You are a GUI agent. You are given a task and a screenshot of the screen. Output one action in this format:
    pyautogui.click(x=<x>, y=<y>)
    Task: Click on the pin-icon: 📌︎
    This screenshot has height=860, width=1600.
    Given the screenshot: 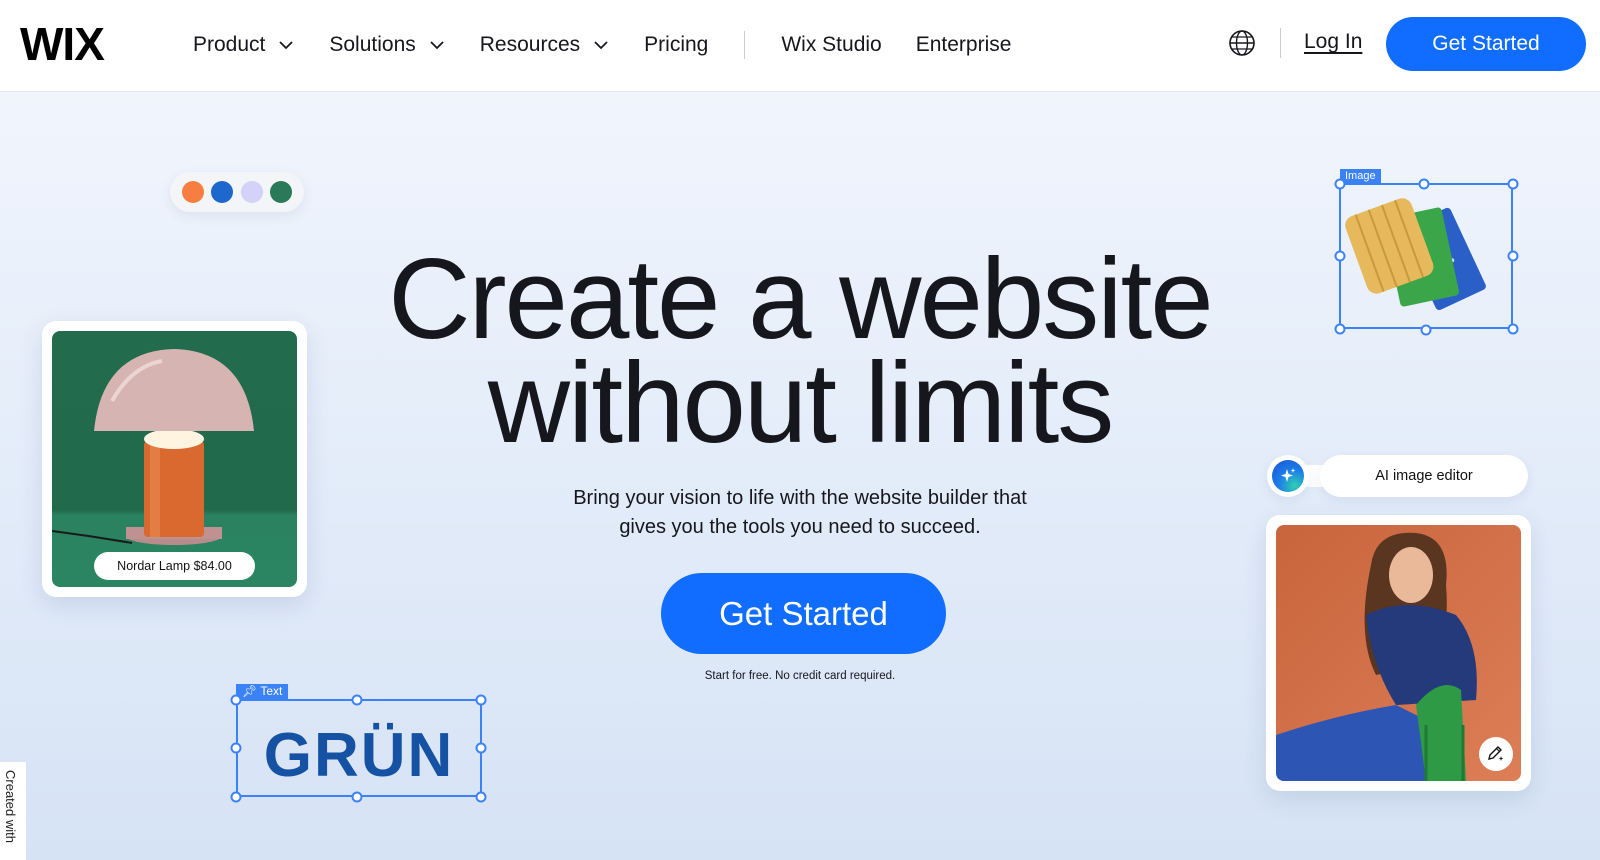 What is the action you would take?
    pyautogui.click(x=250, y=691)
    